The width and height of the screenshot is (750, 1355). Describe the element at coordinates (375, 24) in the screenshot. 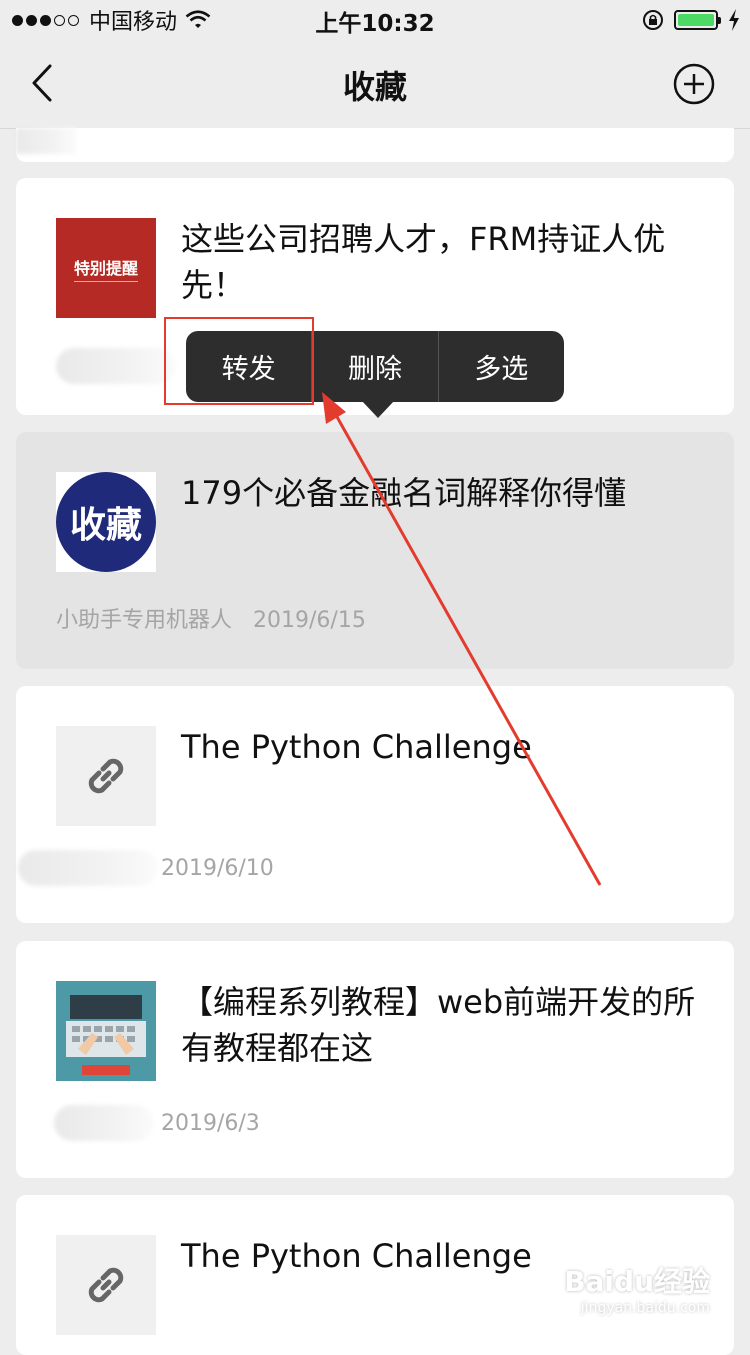

I see `clock: 上午10:32` at that location.